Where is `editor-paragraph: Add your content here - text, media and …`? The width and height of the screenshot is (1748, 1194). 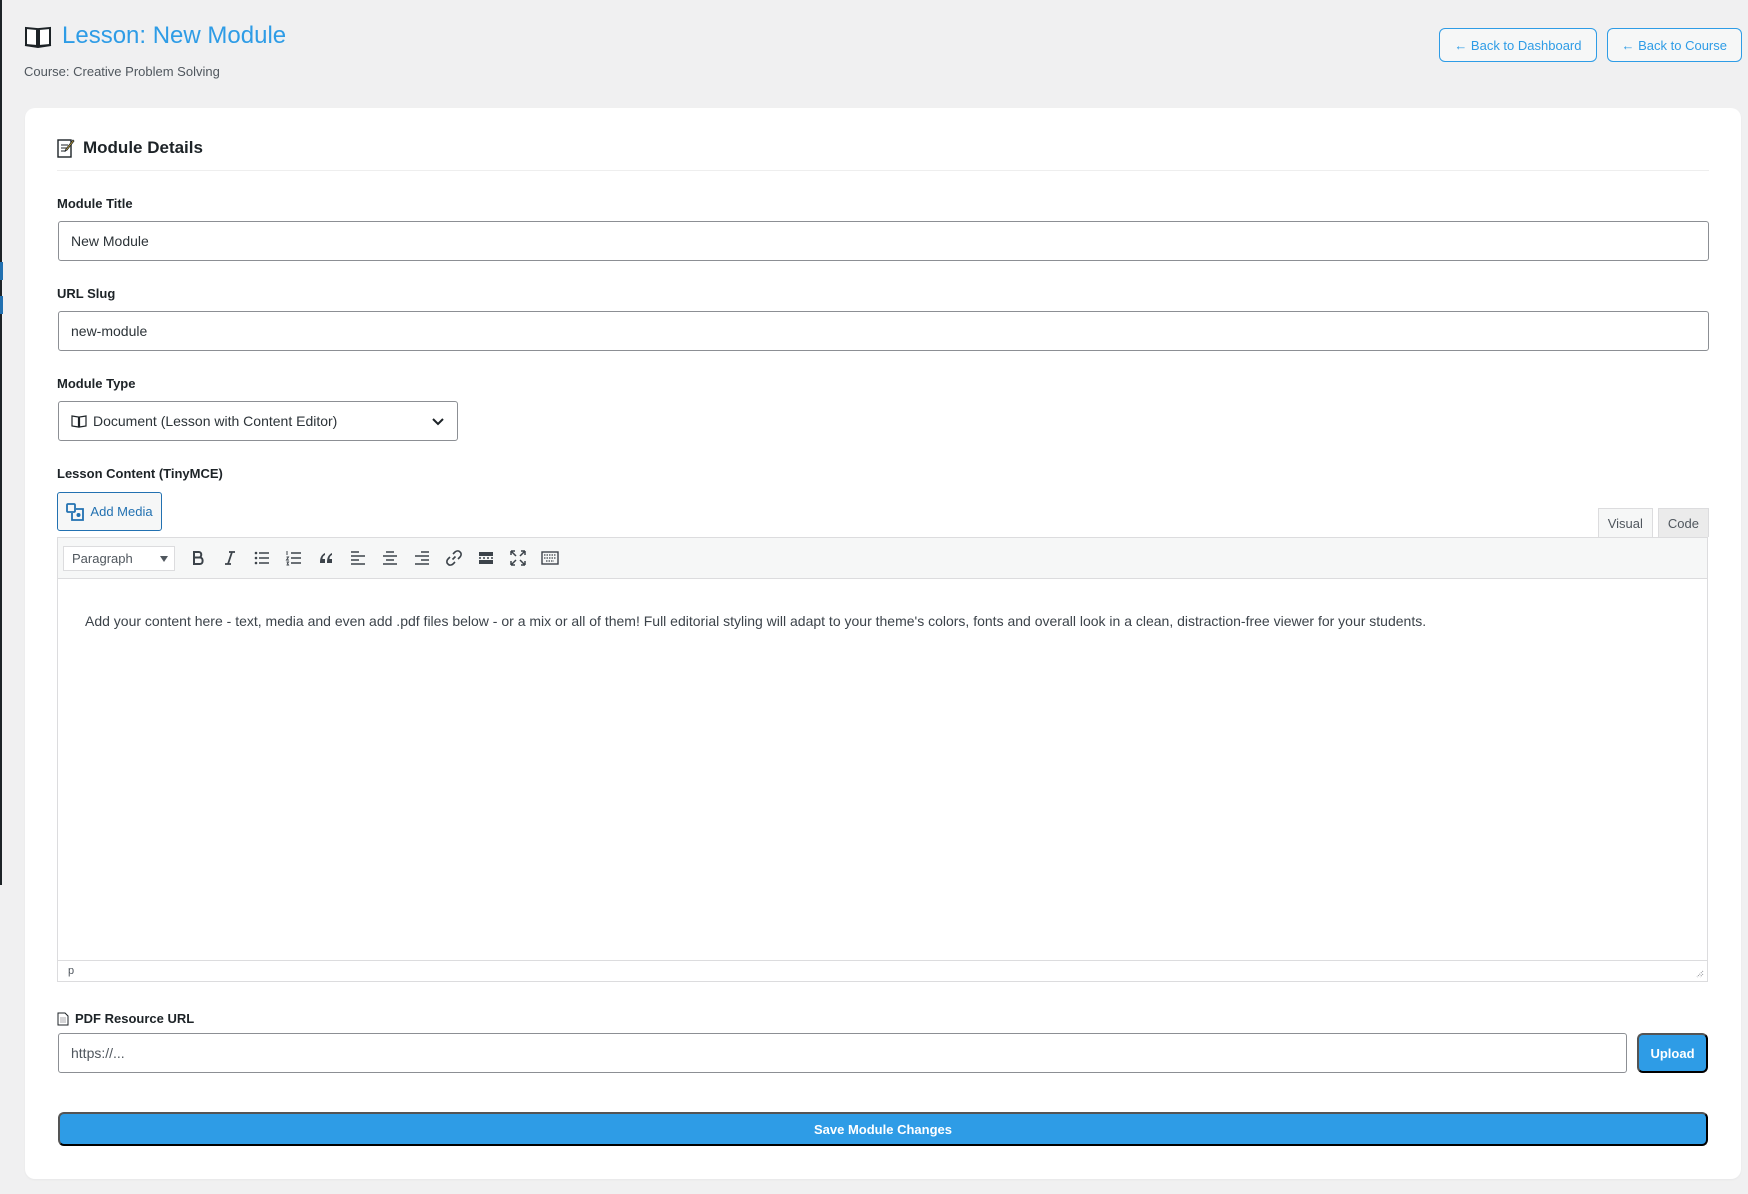 editor-paragraph: Add your content here - text, media and … is located at coordinates (756, 621).